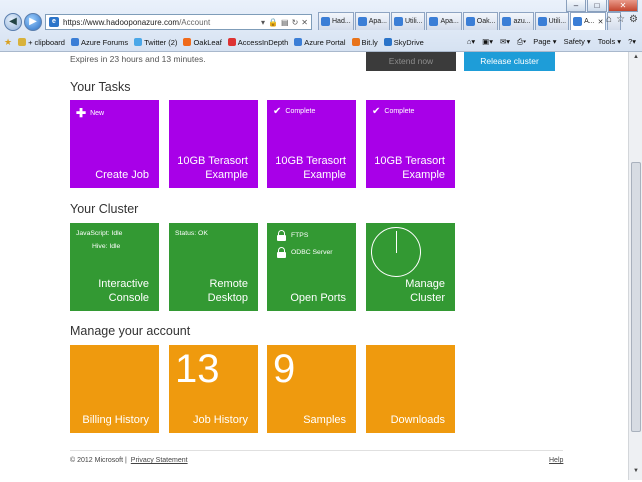 The width and height of the screenshot is (642, 482). What do you see at coordinates (588, 21) in the screenshot?
I see `tab-active: A... ✕` at bounding box center [588, 21].